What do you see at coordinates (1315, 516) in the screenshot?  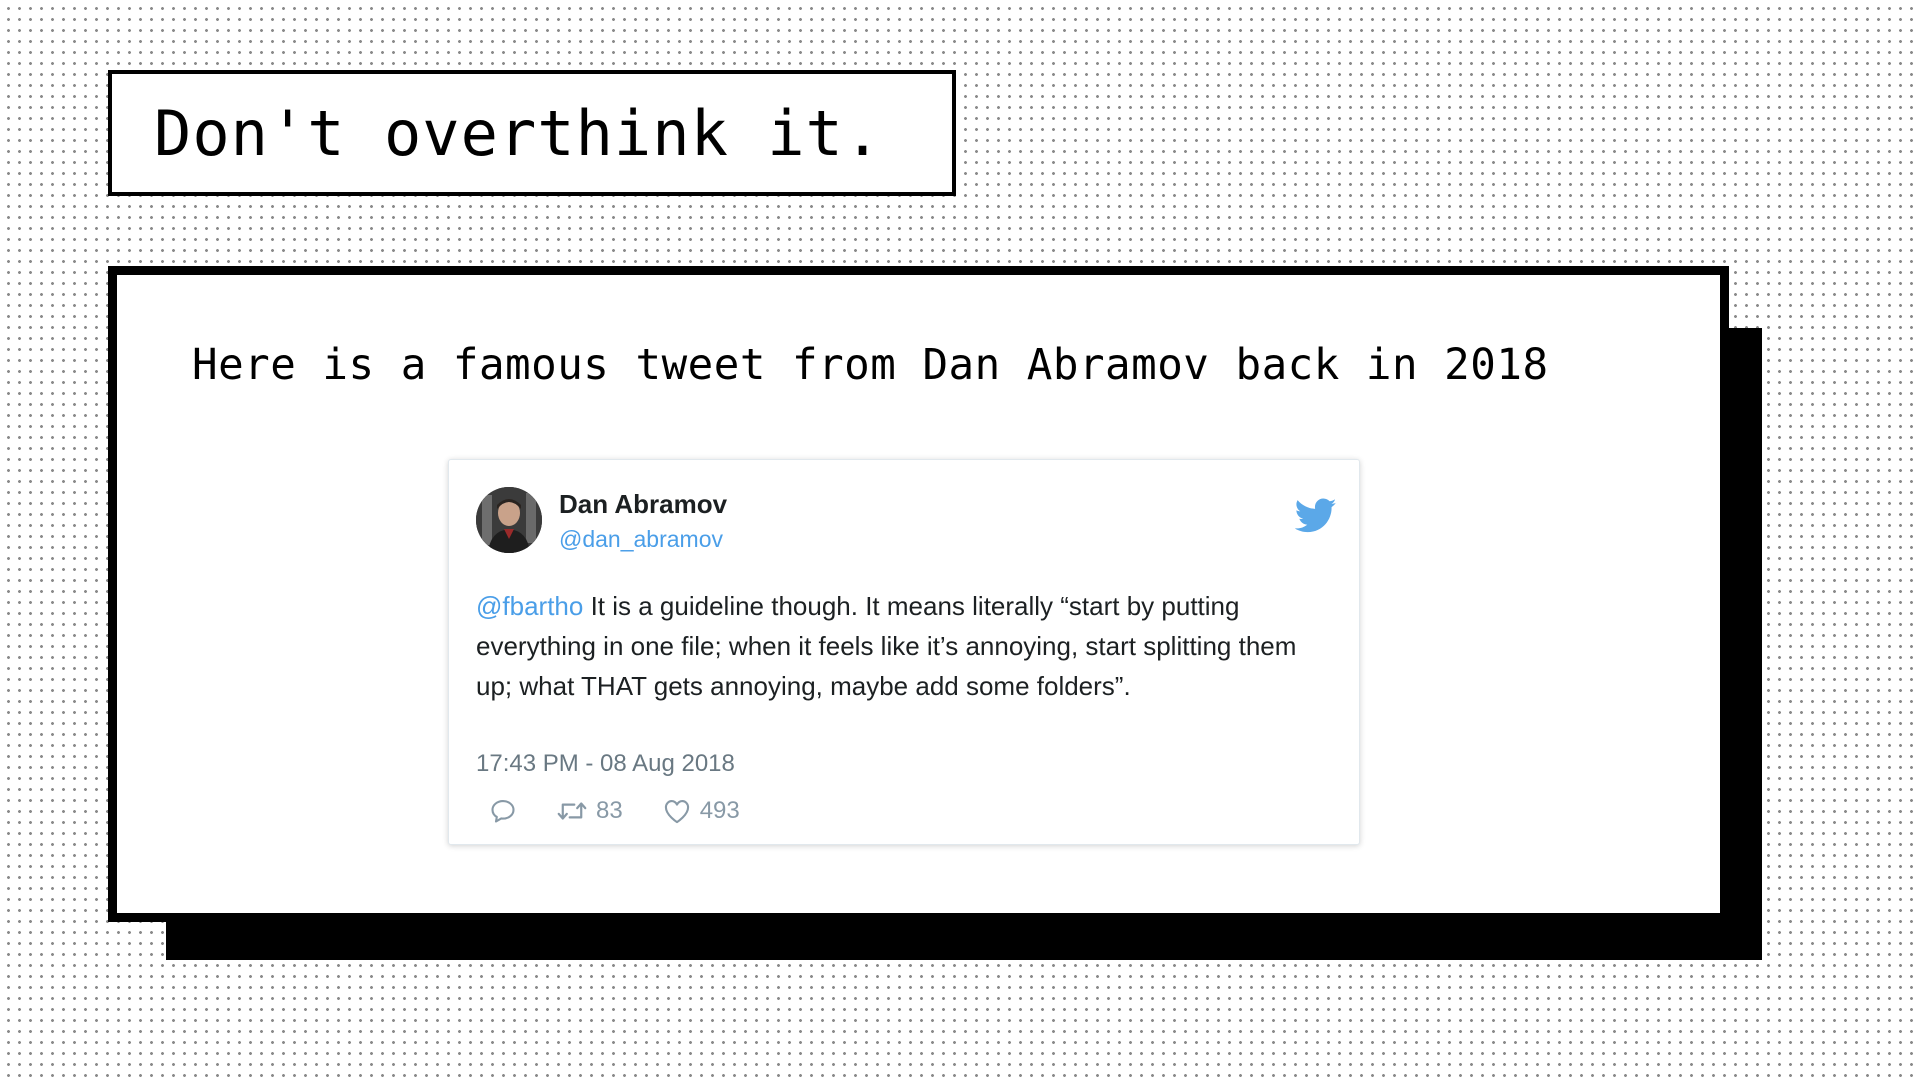 I see `twitter-bird-icon` at bounding box center [1315, 516].